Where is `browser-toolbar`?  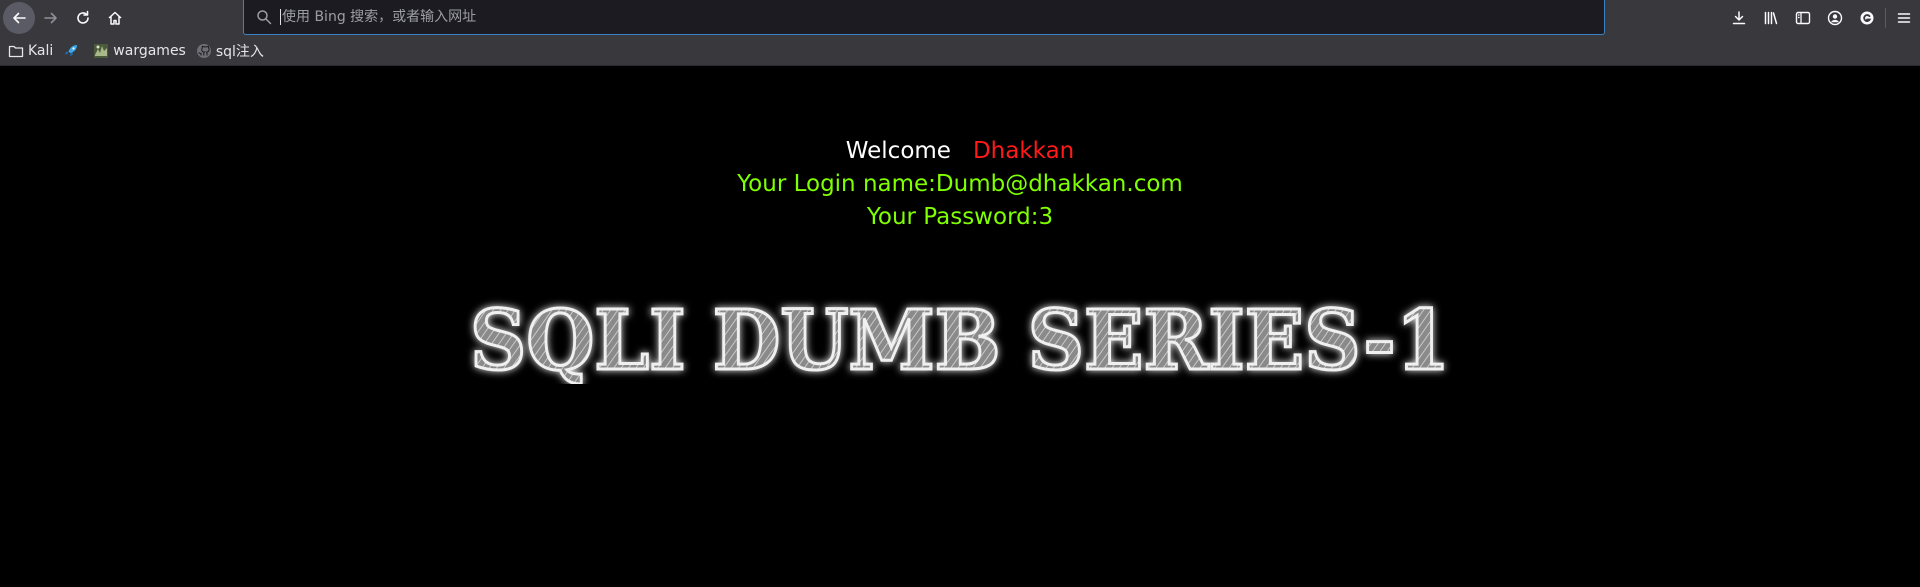
browser-toolbar is located at coordinates (960, 18).